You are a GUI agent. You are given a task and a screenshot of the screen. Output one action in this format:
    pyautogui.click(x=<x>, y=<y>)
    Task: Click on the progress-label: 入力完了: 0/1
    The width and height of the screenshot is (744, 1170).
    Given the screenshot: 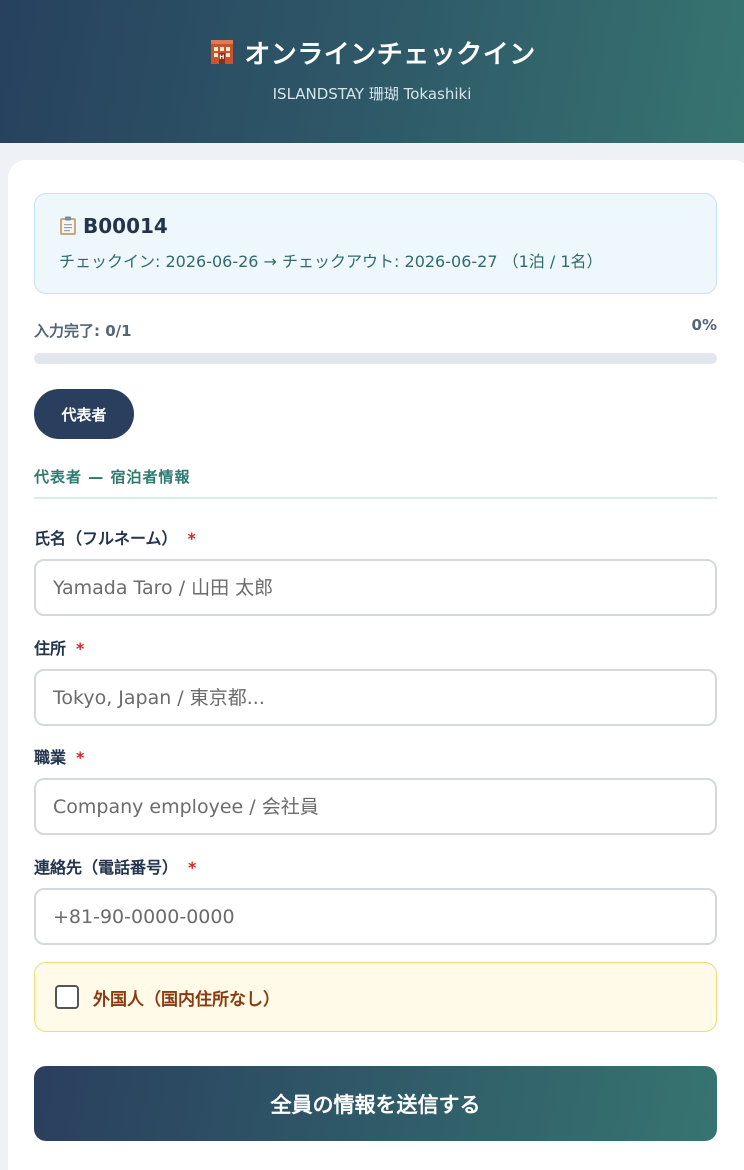 What is the action you would take?
    pyautogui.click(x=83, y=331)
    